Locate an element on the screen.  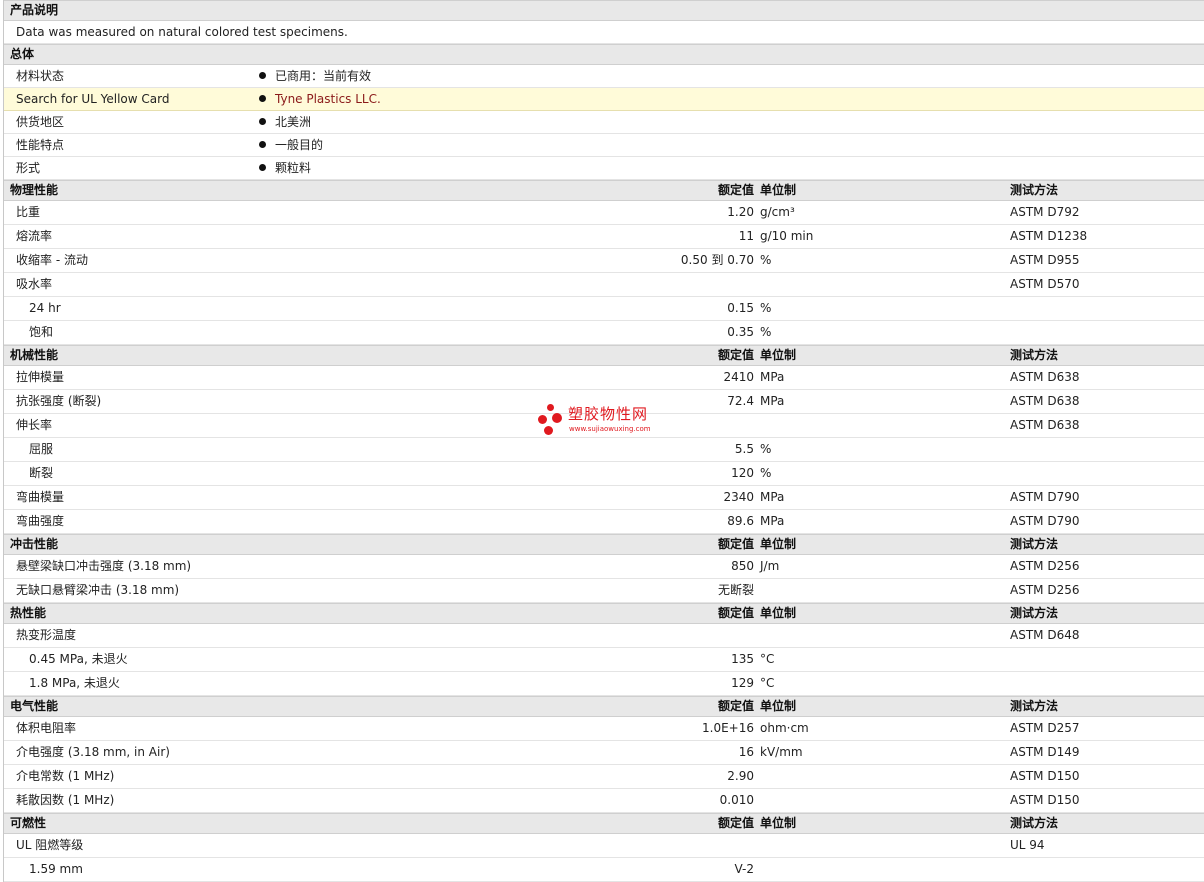
property-value: 0.15 is located at coordinates (740, 308).